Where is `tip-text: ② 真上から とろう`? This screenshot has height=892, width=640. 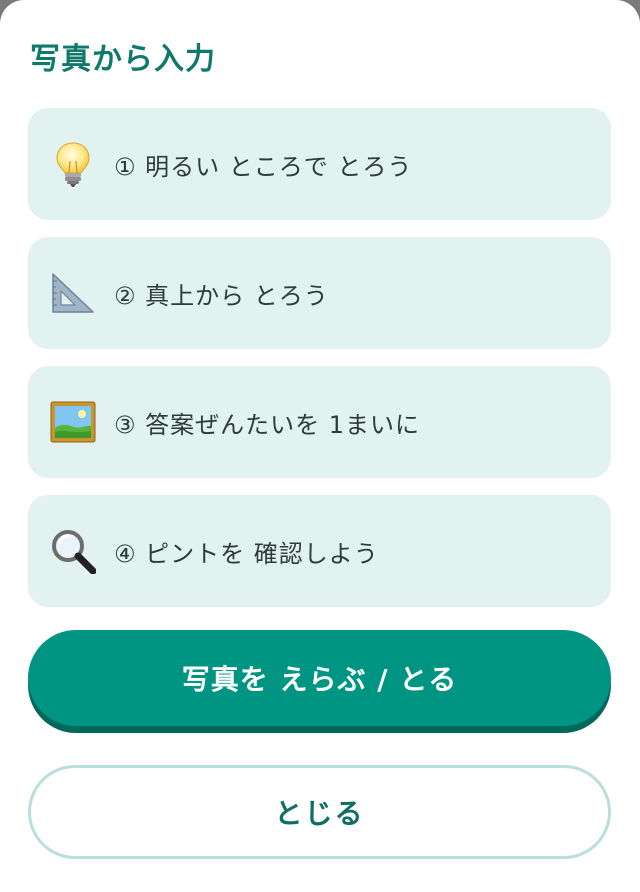
tip-text: ② 真上から とろう is located at coordinates (221, 295).